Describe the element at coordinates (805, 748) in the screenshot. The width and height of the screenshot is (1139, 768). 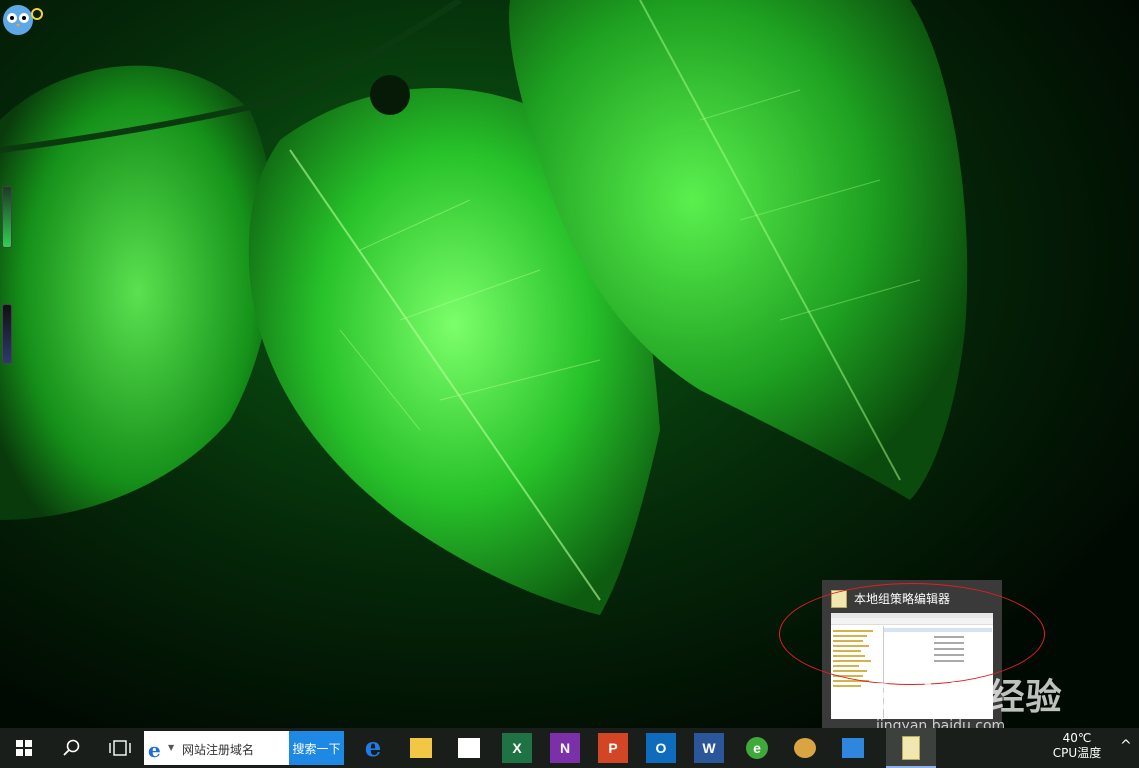
I see `paint-icon` at that location.